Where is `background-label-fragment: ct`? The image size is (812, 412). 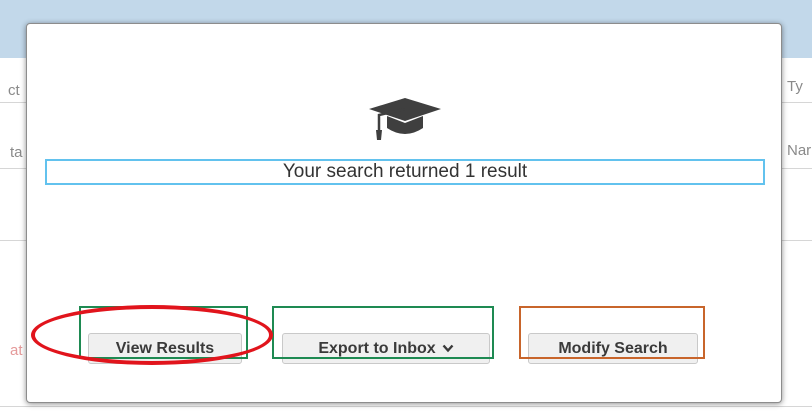 background-label-fragment: ct is located at coordinates (14, 90).